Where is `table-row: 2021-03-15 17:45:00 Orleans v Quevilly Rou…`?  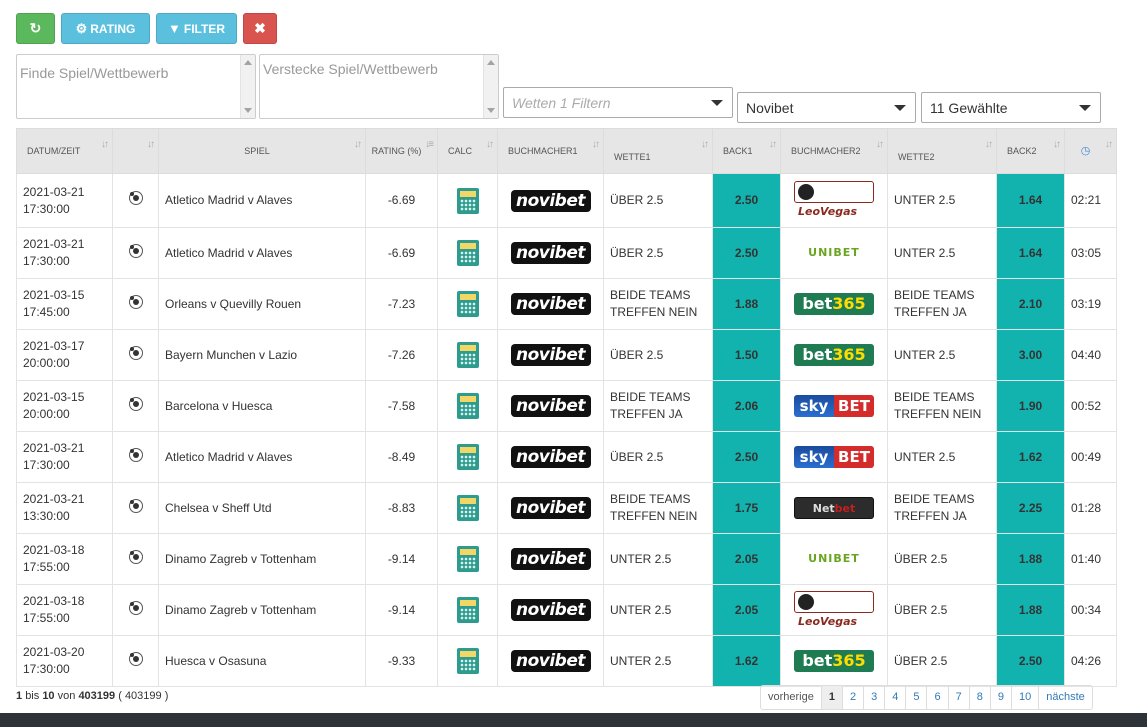 table-row: 2021-03-15 17:45:00 Orleans v Quevilly Rou… is located at coordinates (566, 304).